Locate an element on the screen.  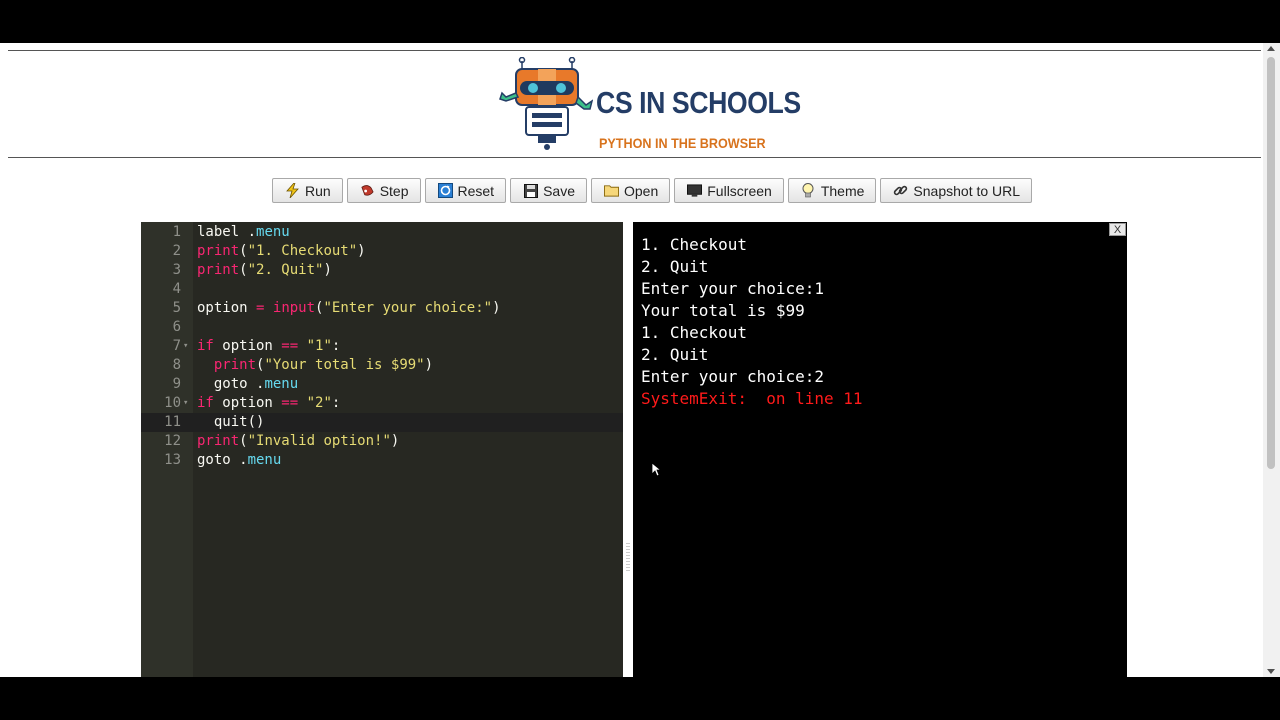
line-number: 6 is located at coordinates (176, 327).